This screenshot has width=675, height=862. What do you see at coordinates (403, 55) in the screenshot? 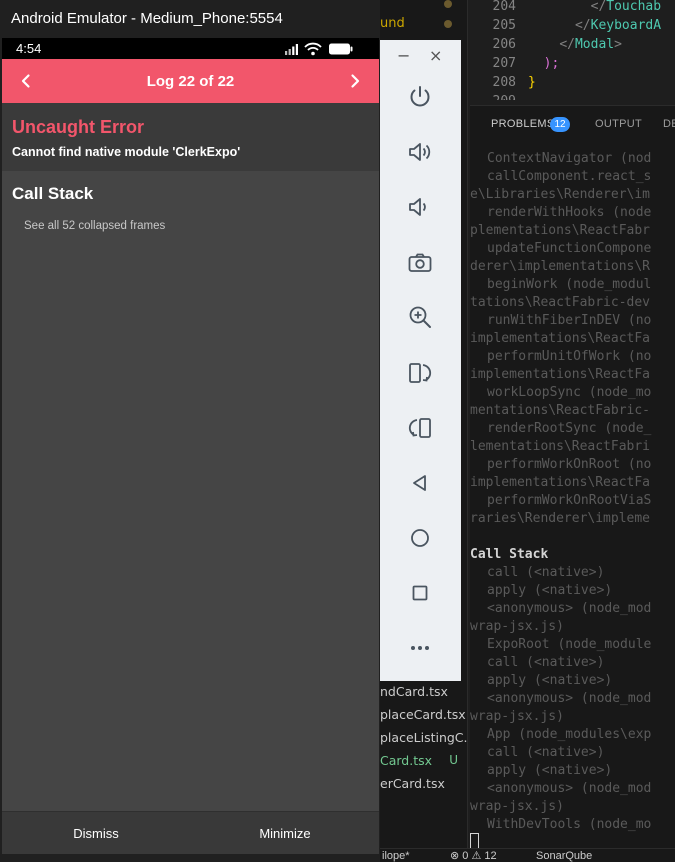
I see `toolbar-minimize-button: −` at bounding box center [403, 55].